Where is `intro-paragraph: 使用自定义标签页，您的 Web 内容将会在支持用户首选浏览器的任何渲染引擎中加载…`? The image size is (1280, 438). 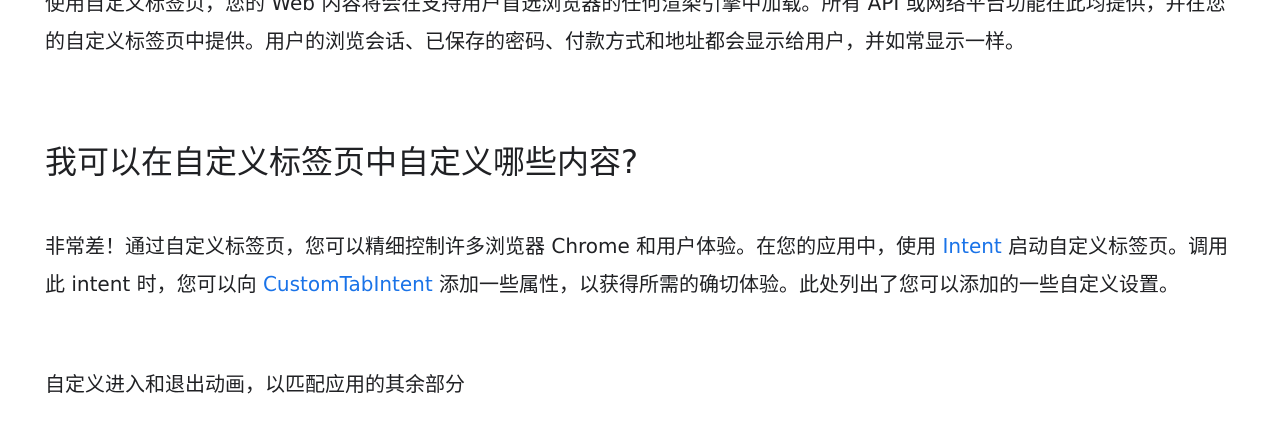 intro-paragraph: 使用自定义标签页，您的 Web 内容将会在支持用户首选浏览器的任何渲染引擎中加载… is located at coordinates (635, 26).